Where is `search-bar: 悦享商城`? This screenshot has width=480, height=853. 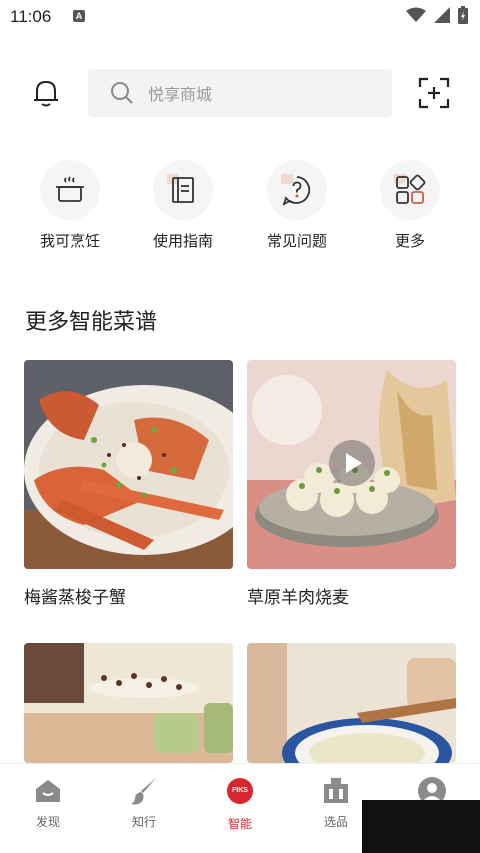
search-bar: 悦享商城 is located at coordinates (240, 93).